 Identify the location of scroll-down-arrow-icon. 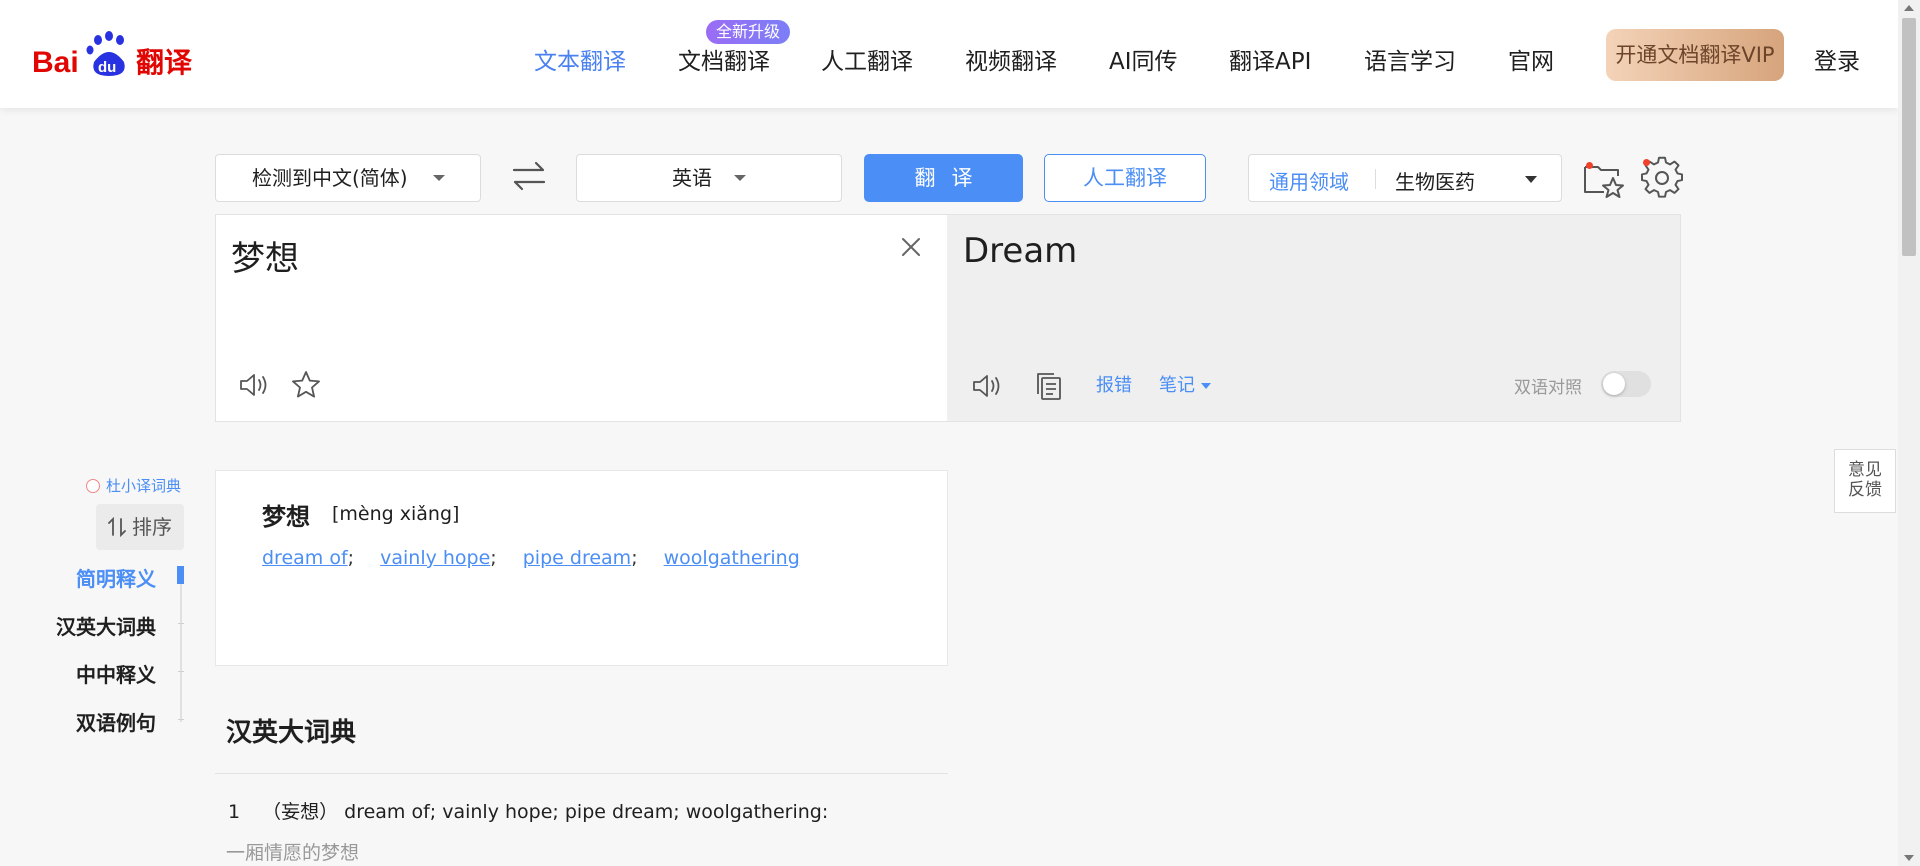
(1909, 858).